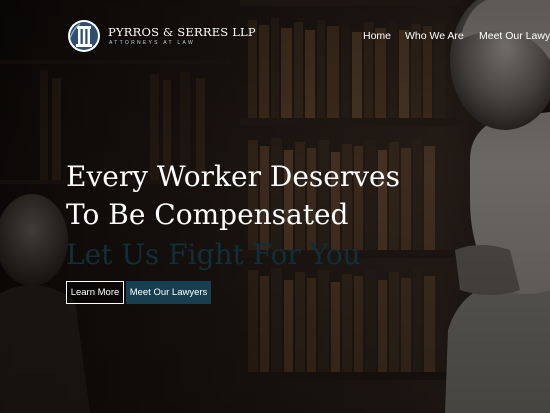 Image resolution: width=550 pixels, height=413 pixels. I want to click on main-nav: Home Who We Are Meet Our Lawye, so click(275, 38).